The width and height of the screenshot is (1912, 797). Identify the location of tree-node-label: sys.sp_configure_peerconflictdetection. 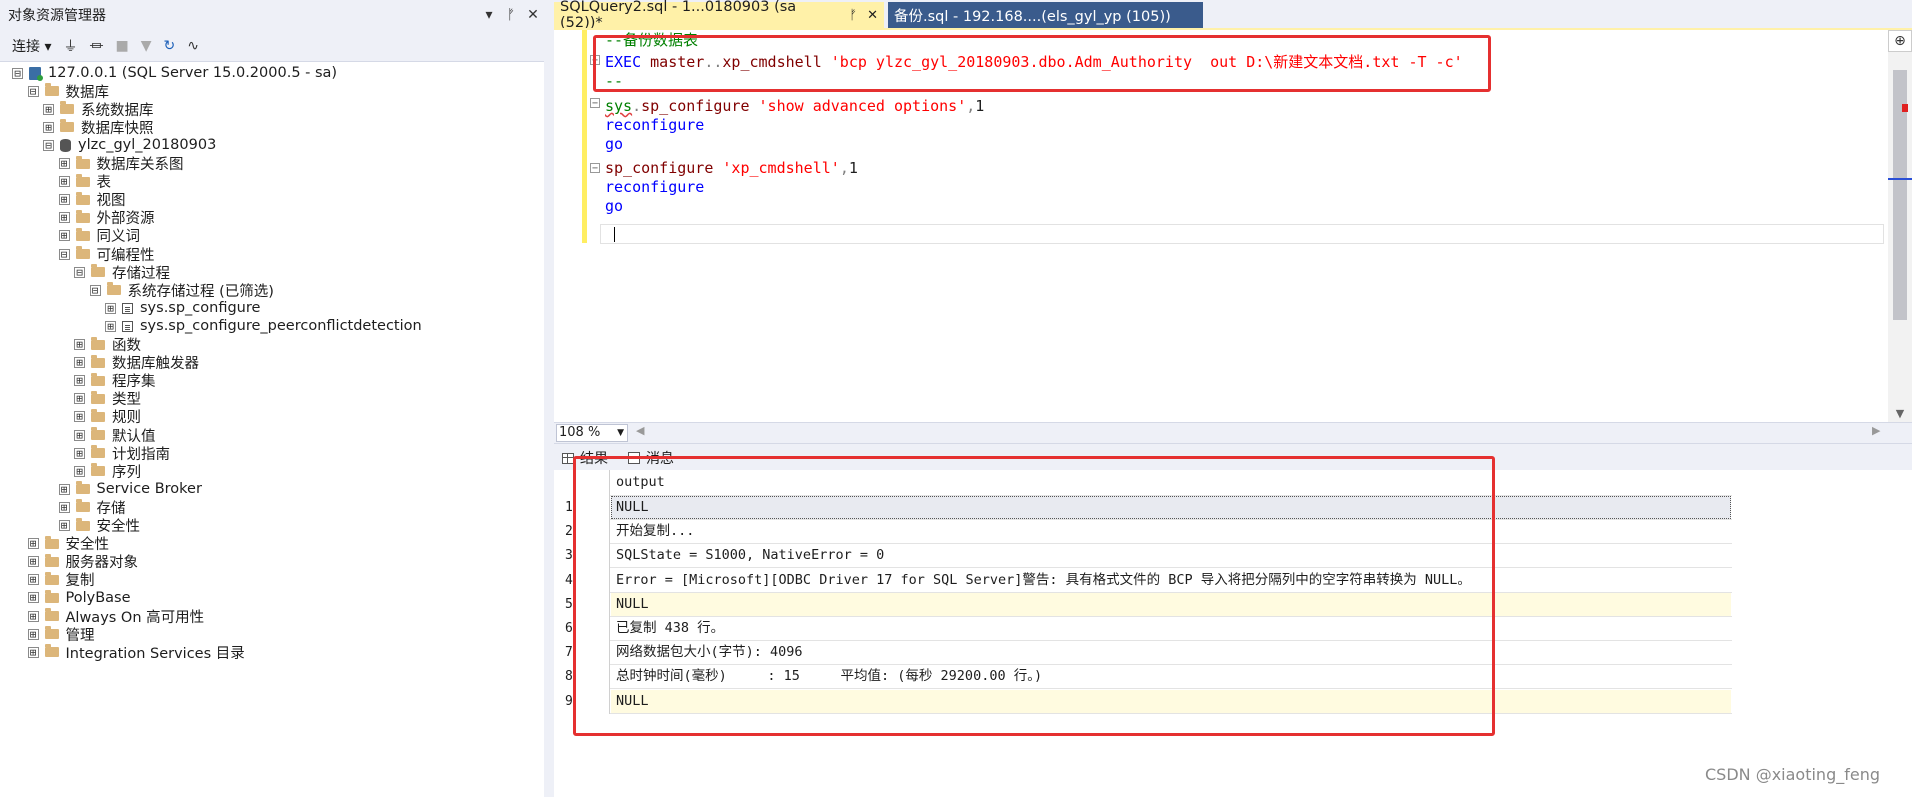
(281, 326).